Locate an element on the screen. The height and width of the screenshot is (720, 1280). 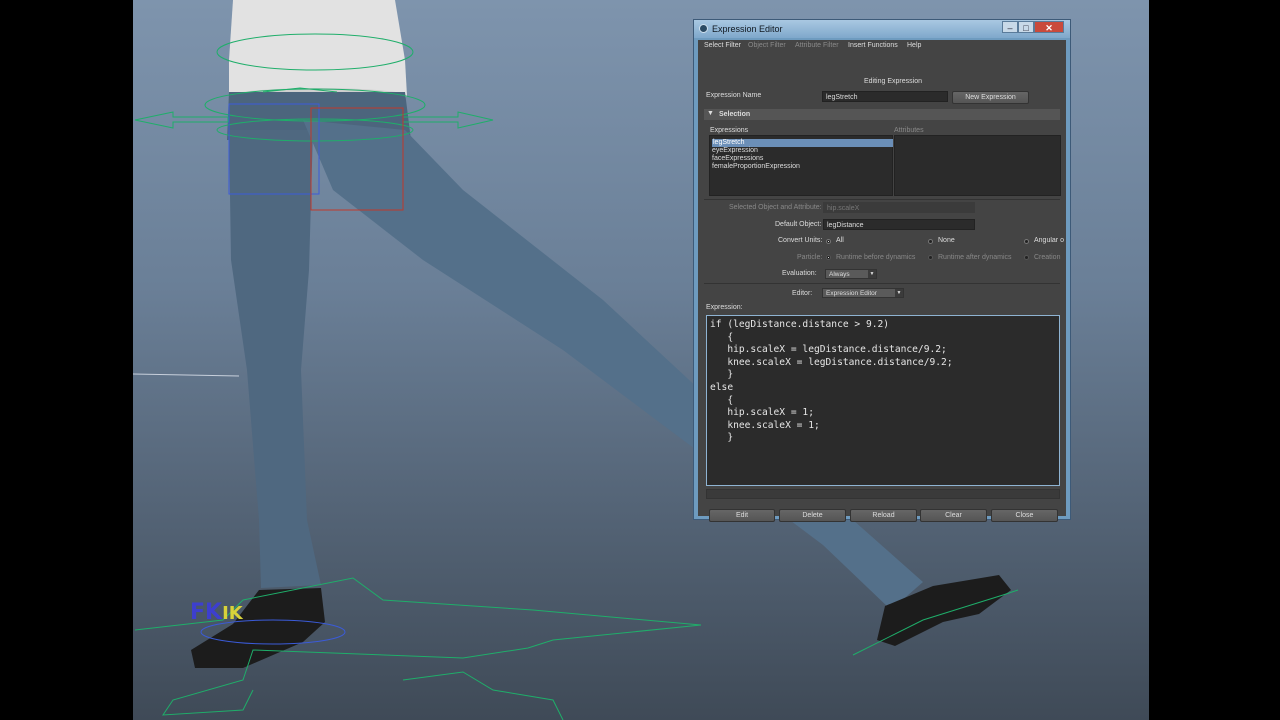
menu-help: Help is located at coordinates (914, 45).